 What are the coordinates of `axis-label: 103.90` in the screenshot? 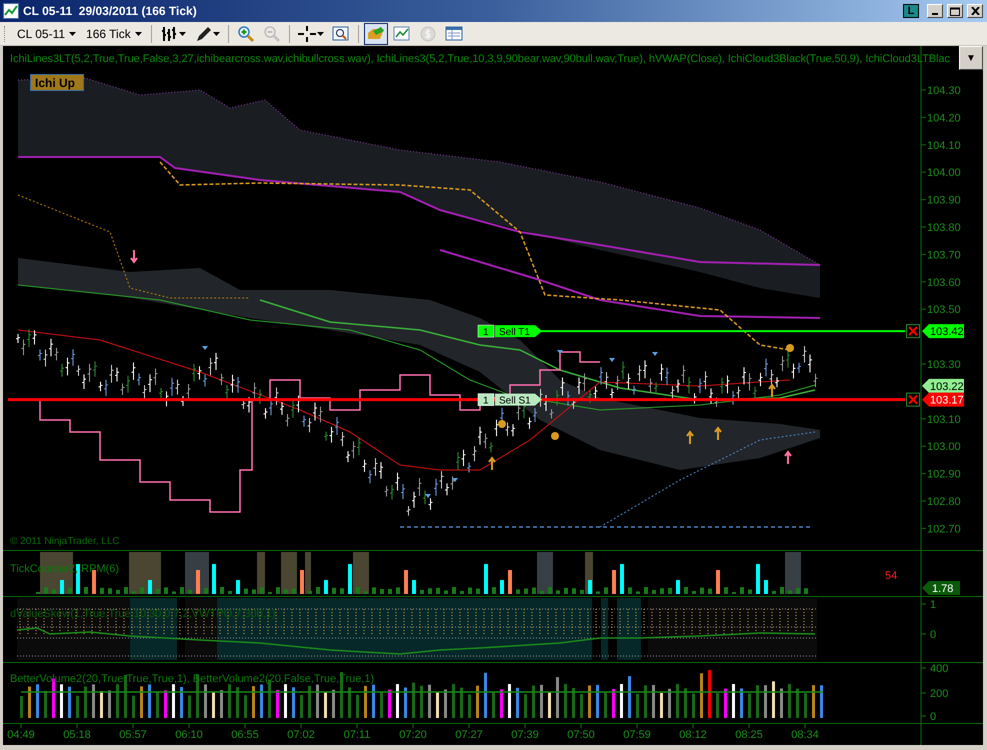 It's located at (944, 200).